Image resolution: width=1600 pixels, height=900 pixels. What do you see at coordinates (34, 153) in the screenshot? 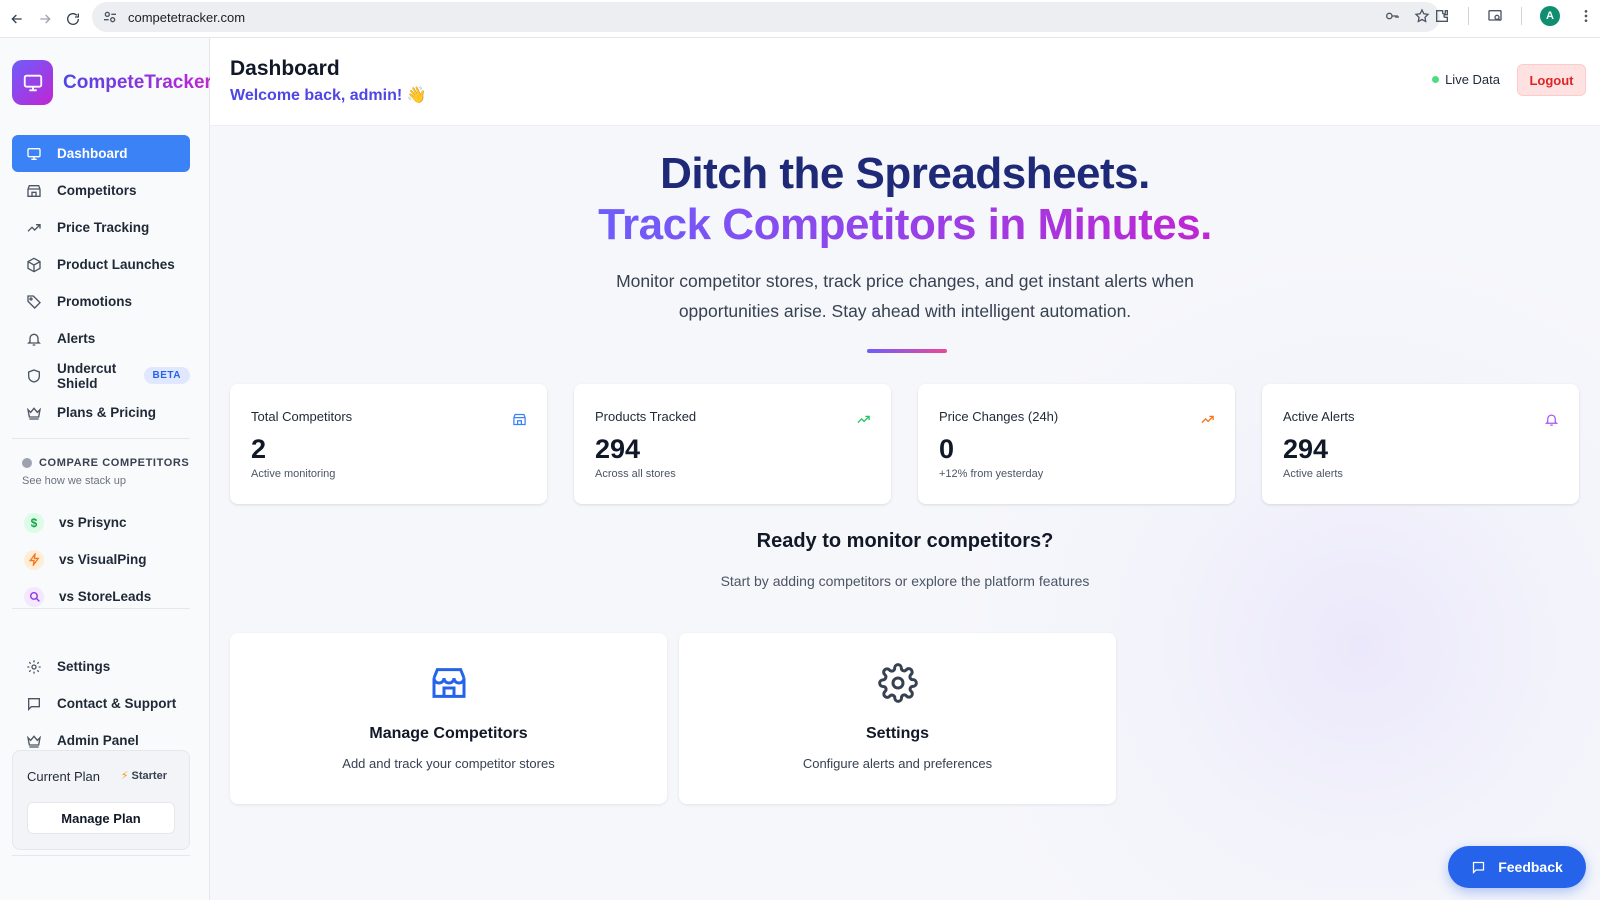
I see `monitor-icon` at bounding box center [34, 153].